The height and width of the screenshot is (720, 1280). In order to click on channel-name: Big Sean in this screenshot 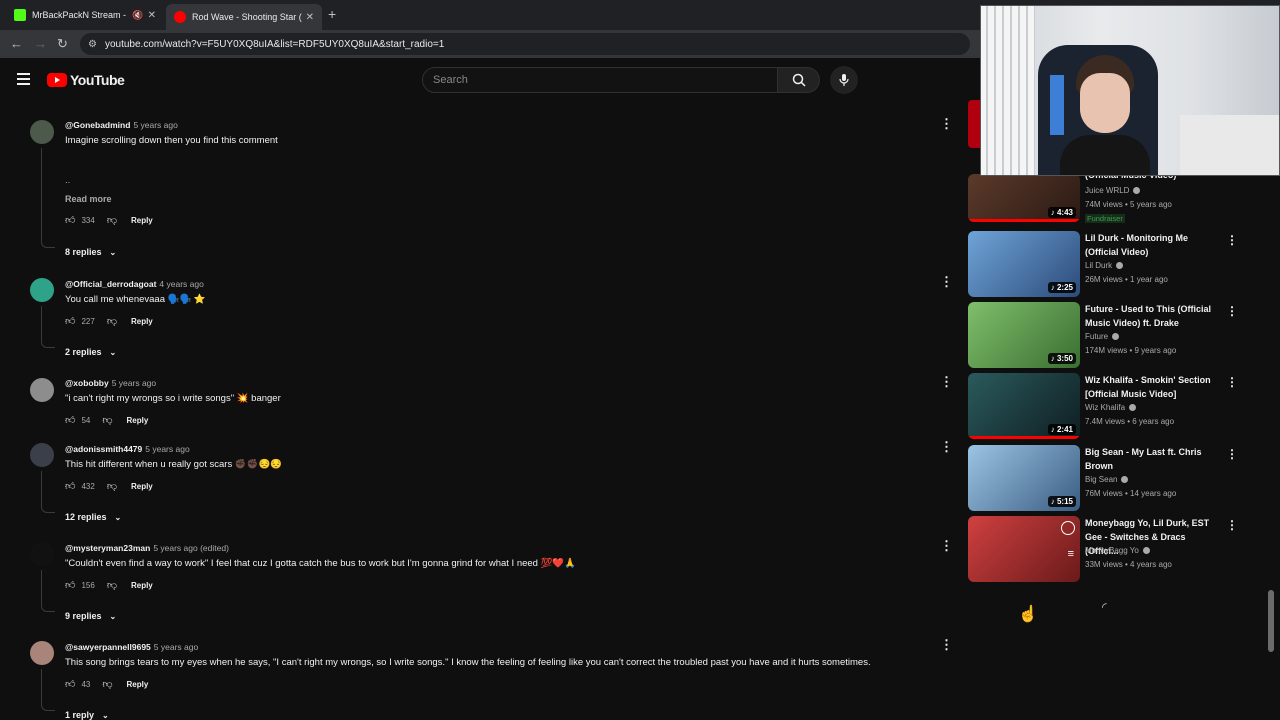, I will do `click(1107, 479)`.